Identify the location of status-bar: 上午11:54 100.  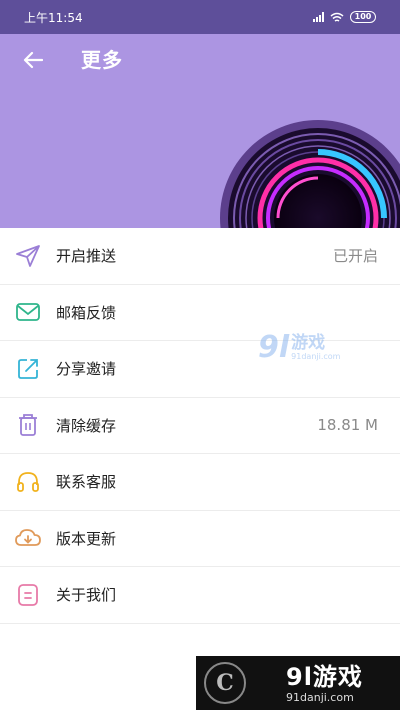
(200, 17).